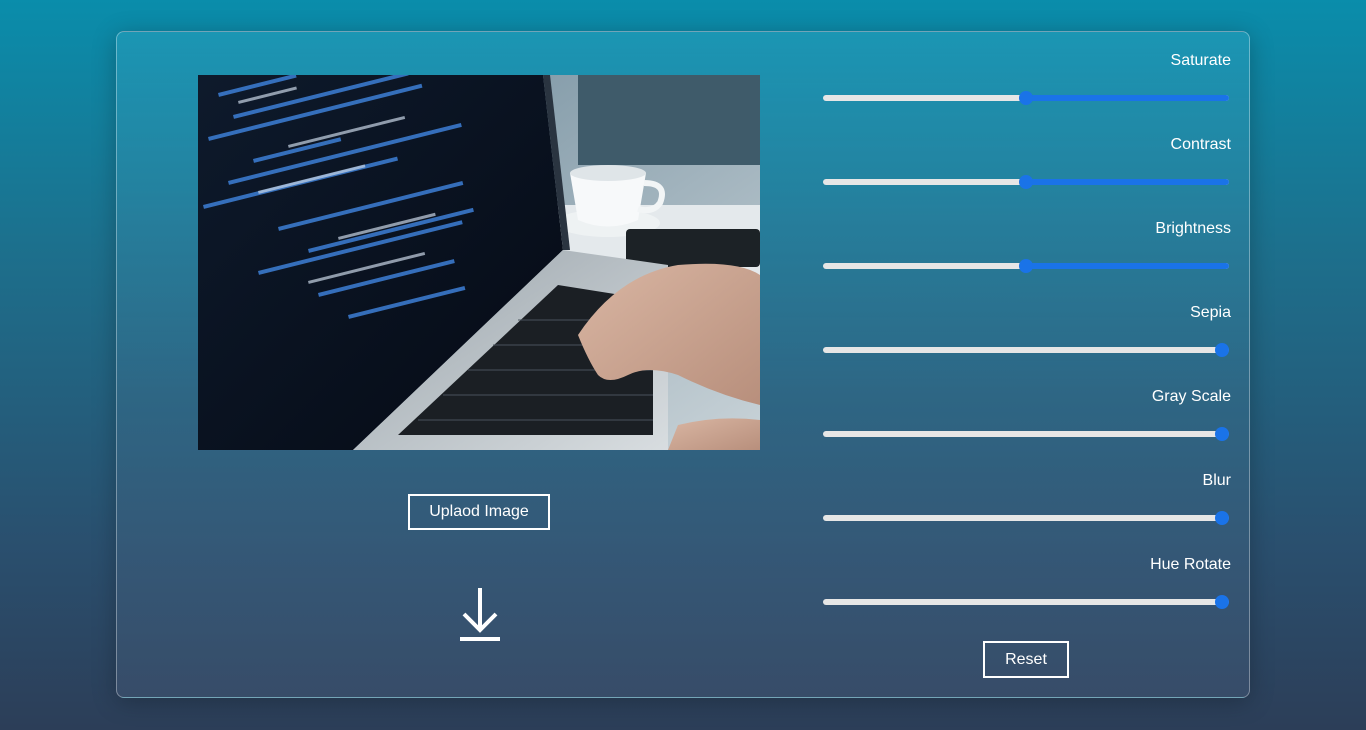 This screenshot has width=1366, height=730. I want to click on filter-label: Hue Rotate, so click(1190, 564).